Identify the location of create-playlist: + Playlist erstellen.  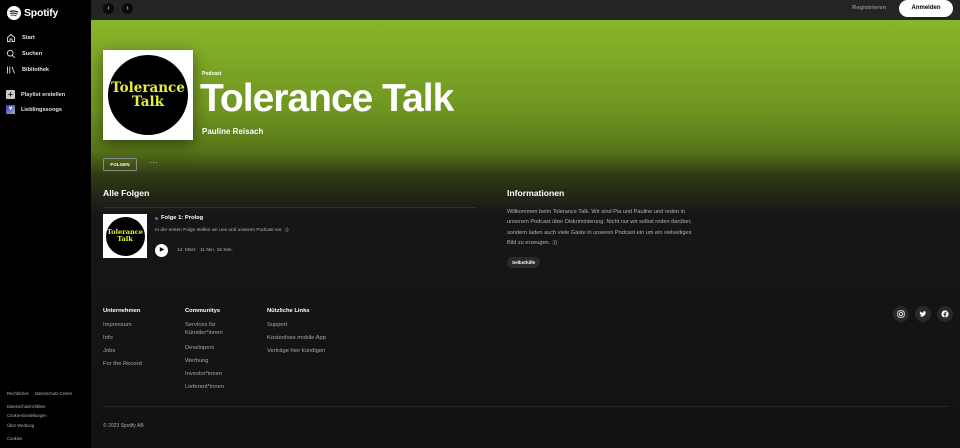
(35, 94).